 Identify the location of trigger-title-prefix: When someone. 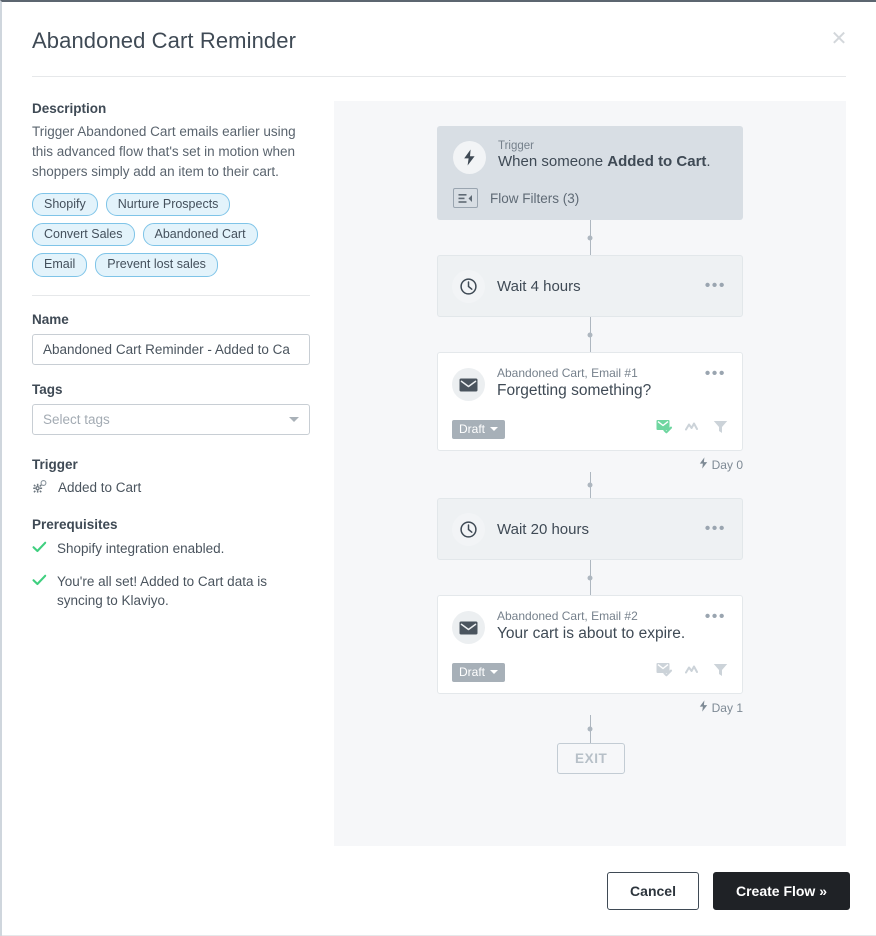
(553, 161).